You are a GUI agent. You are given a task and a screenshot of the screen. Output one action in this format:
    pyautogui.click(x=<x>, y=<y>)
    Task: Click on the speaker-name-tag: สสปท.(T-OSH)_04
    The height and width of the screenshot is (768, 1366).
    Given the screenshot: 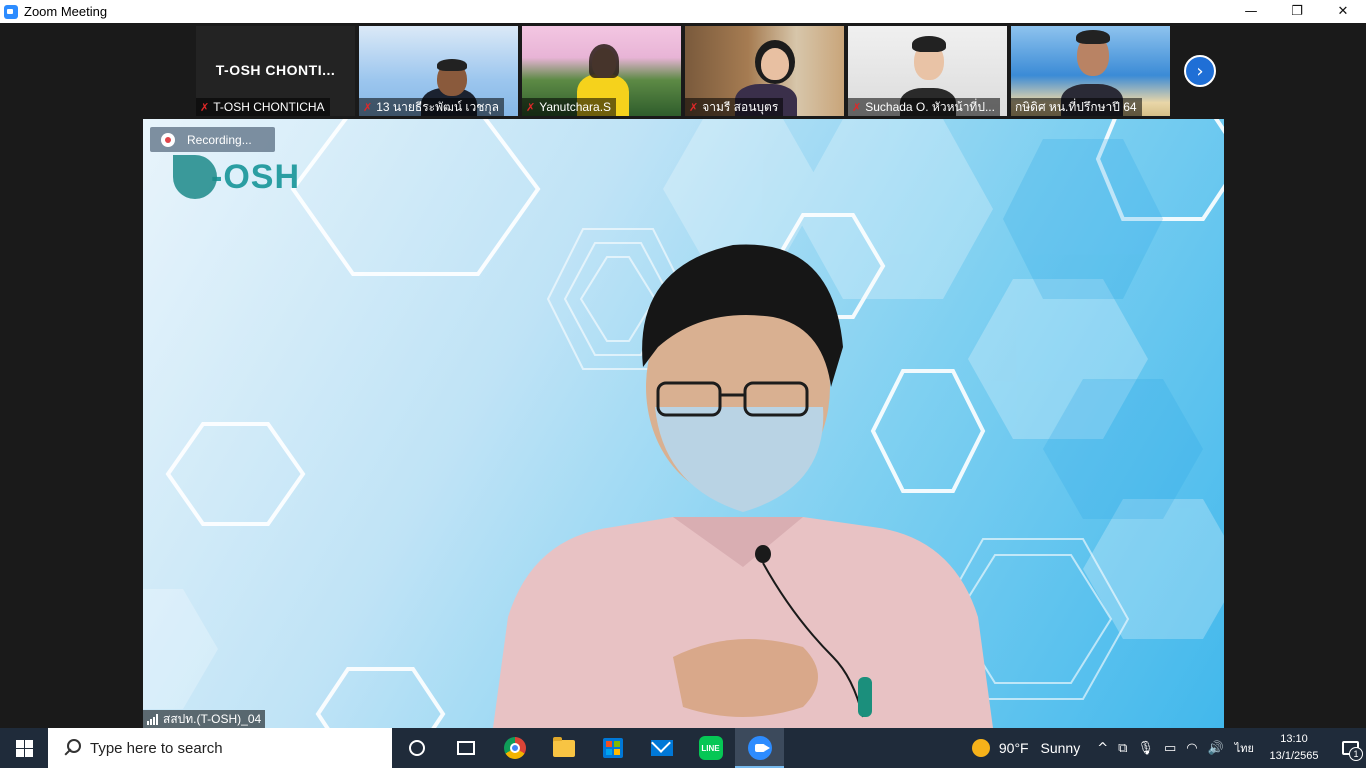 What is the action you would take?
    pyautogui.click(x=204, y=719)
    